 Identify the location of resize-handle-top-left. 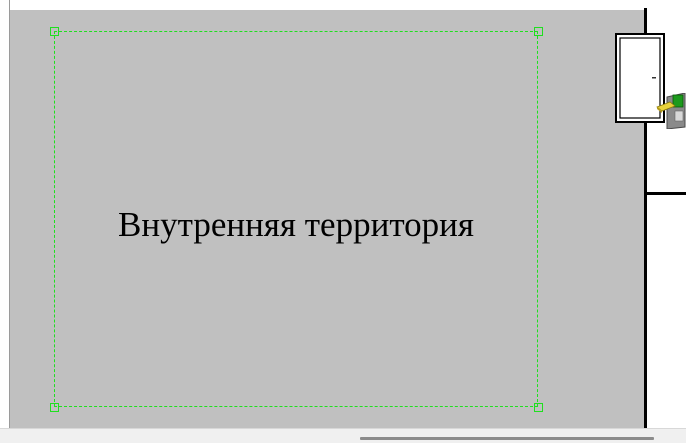
(54, 31).